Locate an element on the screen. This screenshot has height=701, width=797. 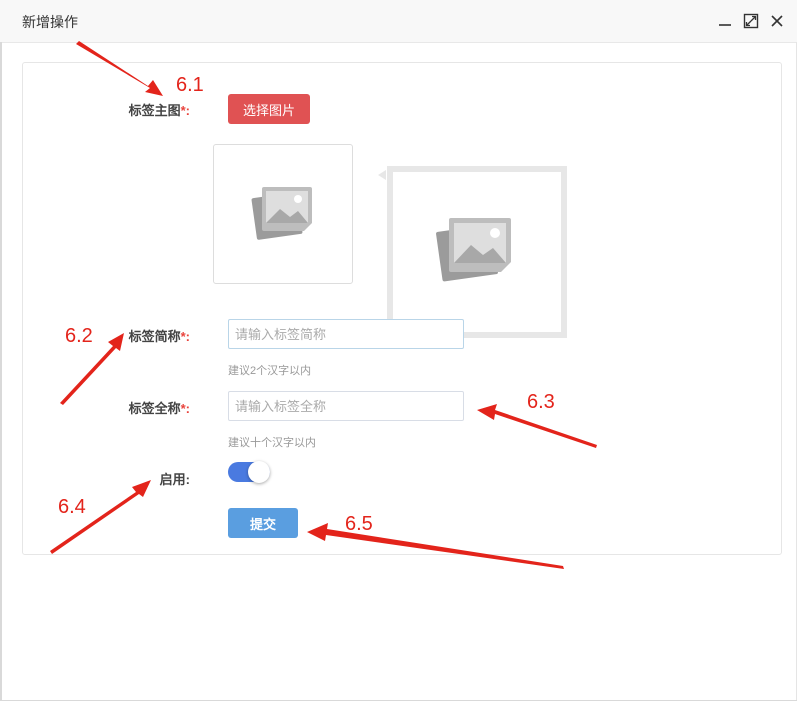
toggle-knob is located at coordinates (259, 472).